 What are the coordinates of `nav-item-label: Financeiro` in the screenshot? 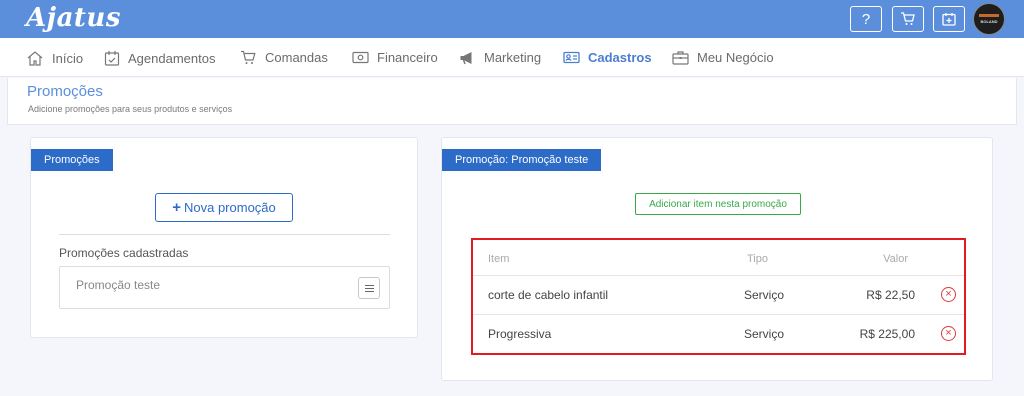 It's located at (407, 57).